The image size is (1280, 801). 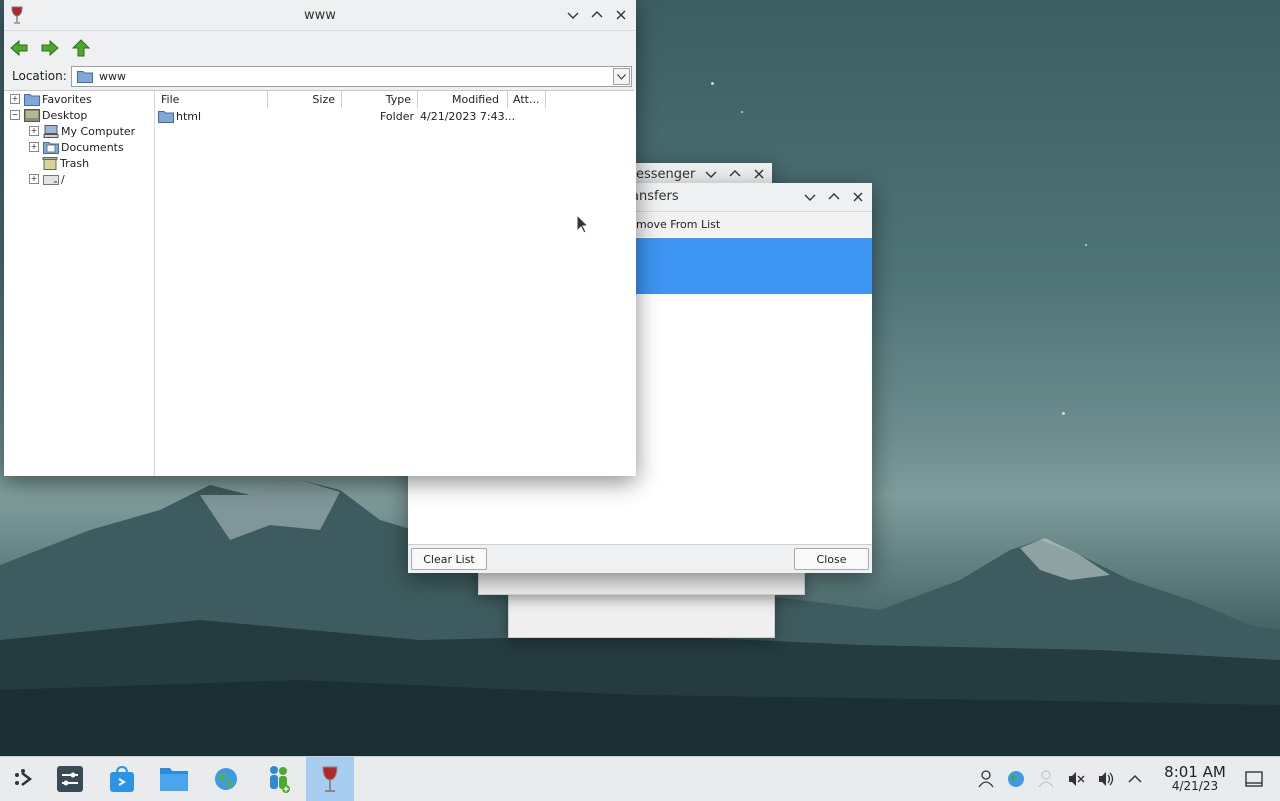 What do you see at coordinates (1076, 779) in the screenshot?
I see `mute-icon` at bounding box center [1076, 779].